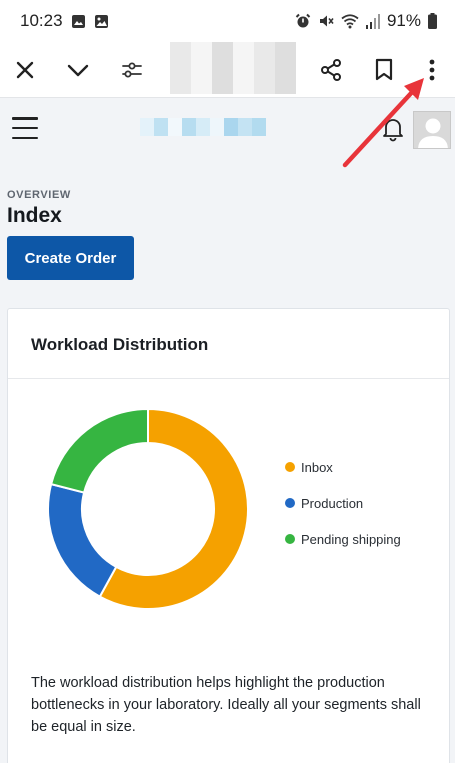  What do you see at coordinates (101, 21) in the screenshot?
I see `gallery-notification-icon` at bounding box center [101, 21].